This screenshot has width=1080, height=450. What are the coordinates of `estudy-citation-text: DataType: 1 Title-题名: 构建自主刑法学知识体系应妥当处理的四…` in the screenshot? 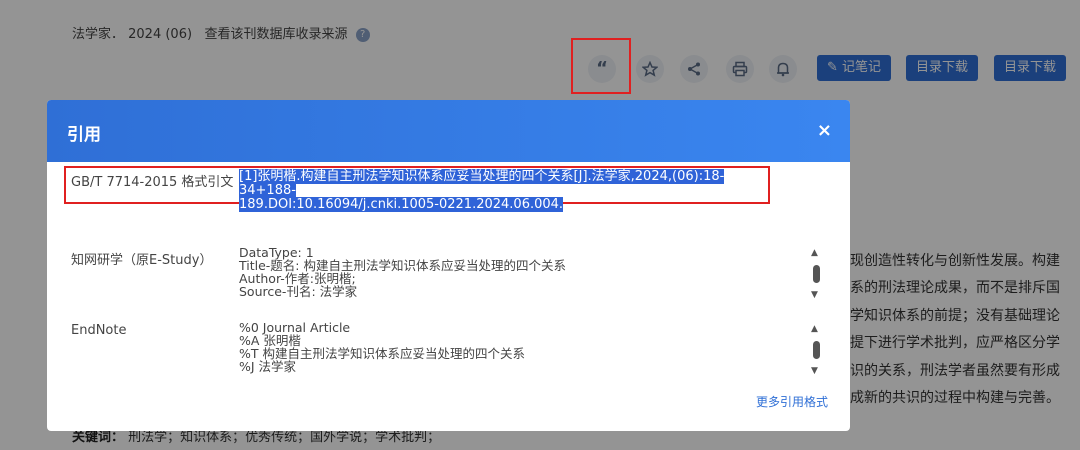 It's located at (402, 272).